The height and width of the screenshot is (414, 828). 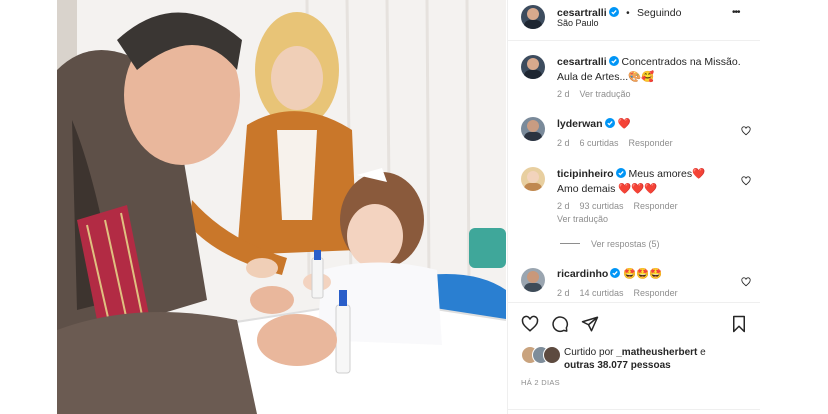 I want to click on comment-lyderwan: lyderwan ❤️, so click(x=594, y=124).